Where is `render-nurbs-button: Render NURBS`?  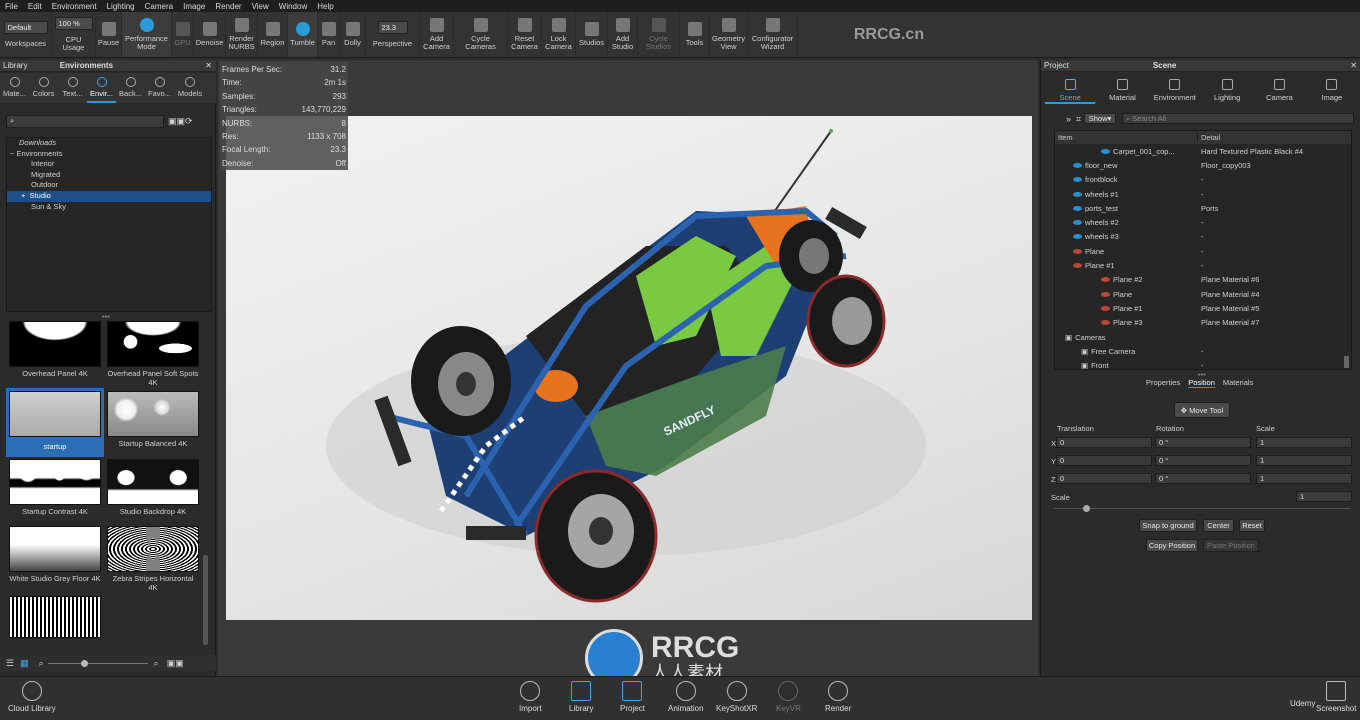 render-nurbs-button: Render NURBS is located at coordinates (242, 34).